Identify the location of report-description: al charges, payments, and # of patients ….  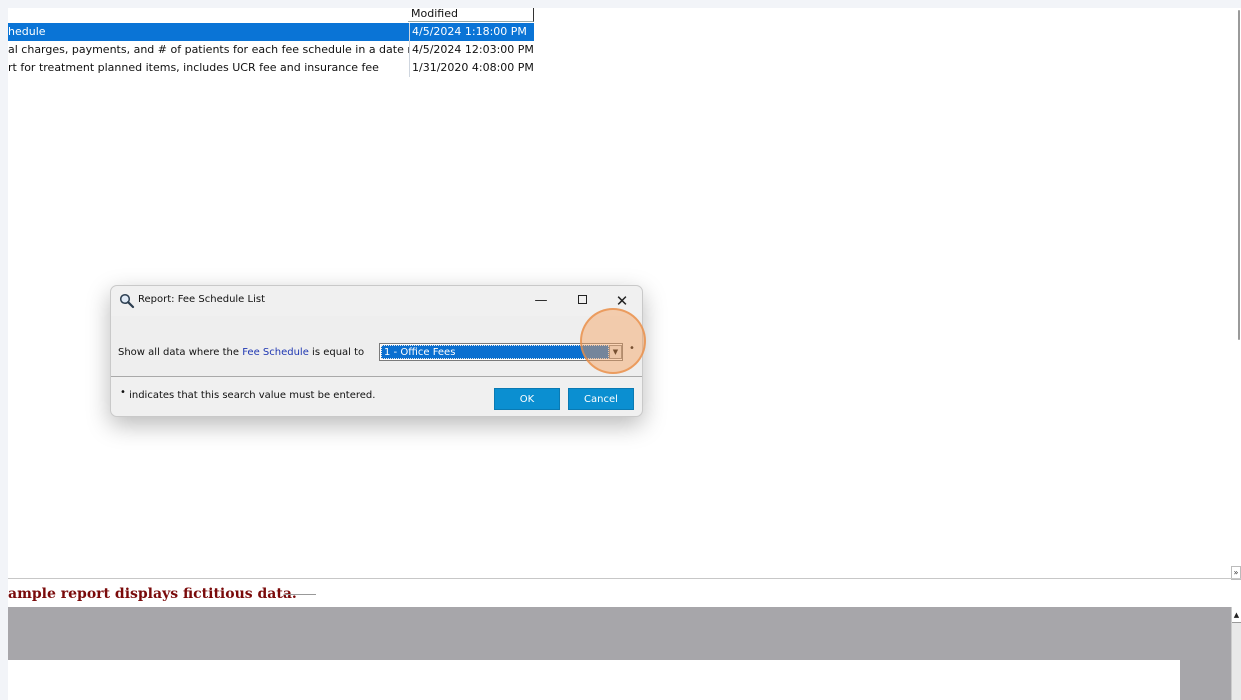
(208, 49).